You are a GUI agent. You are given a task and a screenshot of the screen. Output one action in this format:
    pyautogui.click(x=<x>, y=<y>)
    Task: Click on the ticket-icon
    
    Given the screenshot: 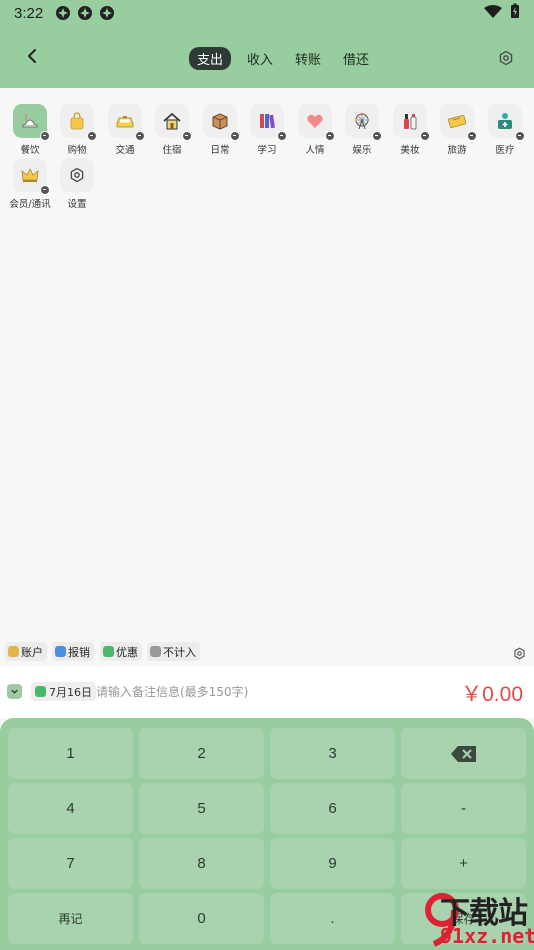 What is the action you would take?
    pyautogui.click(x=458, y=122)
    